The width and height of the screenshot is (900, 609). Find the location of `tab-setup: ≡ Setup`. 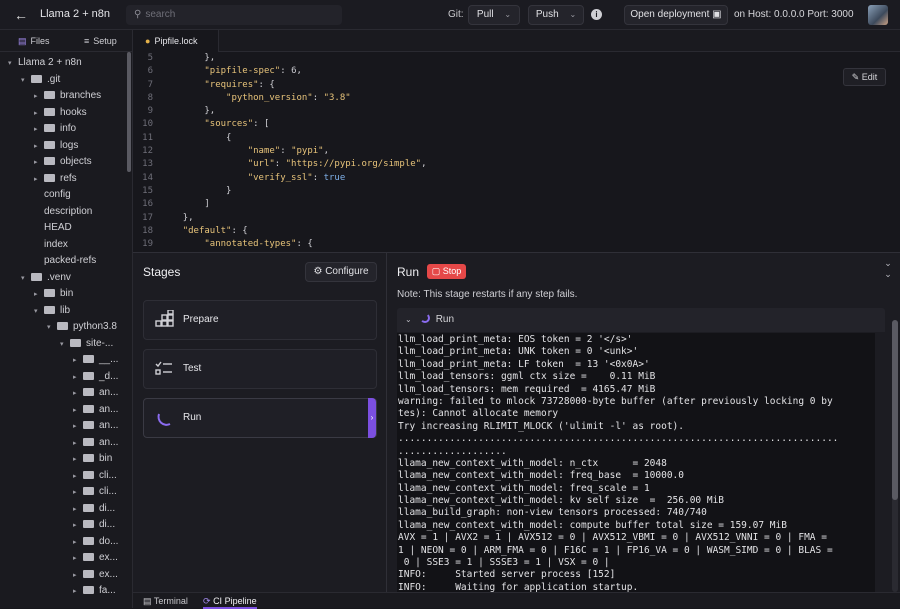

tab-setup: ≡ Setup is located at coordinates (100, 41).